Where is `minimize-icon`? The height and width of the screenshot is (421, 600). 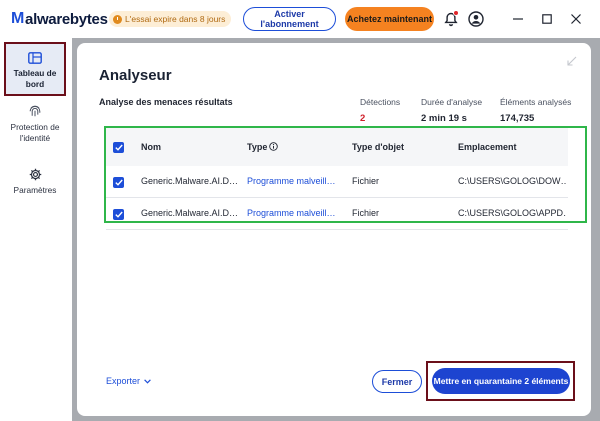 minimize-icon is located at coordinates (518, 19).